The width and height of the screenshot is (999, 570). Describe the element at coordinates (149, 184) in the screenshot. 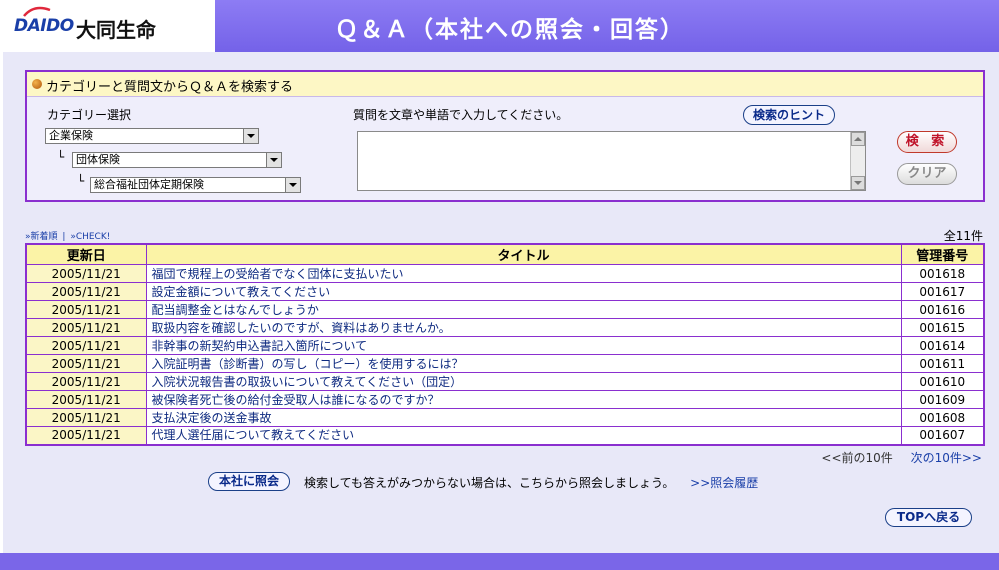

I see `category-select-3-value: 総合福祉団体定期保険` at that location.